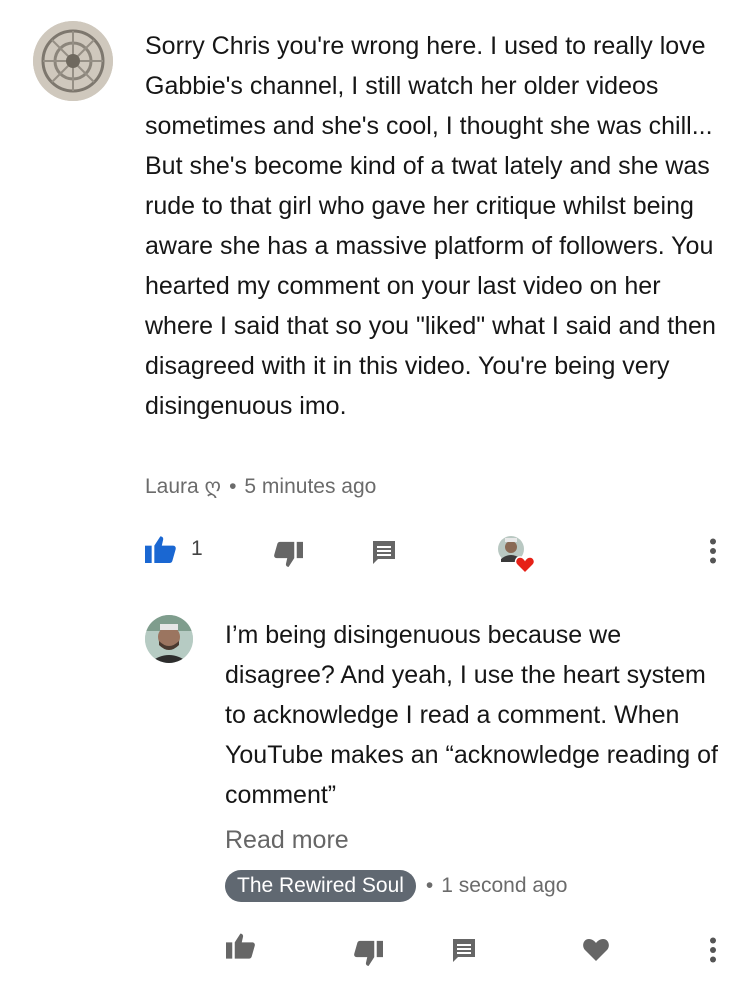  Describe the element at coordinates (287, 840) in the screenshot. I see `read-more-link: Read more` at that location.